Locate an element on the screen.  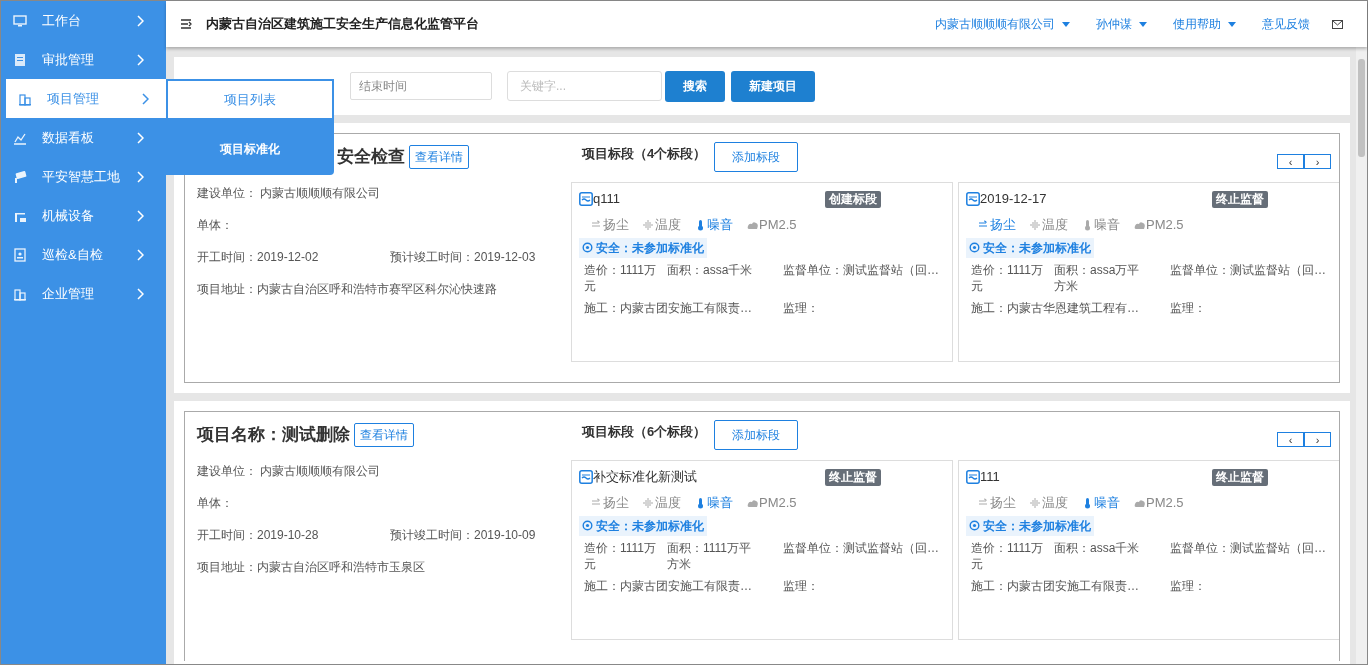
address-text: 项目地址：内蒙古自治区呼和浩特市赛罕区科尔沁快速路 is located at coordinates (347, 289).